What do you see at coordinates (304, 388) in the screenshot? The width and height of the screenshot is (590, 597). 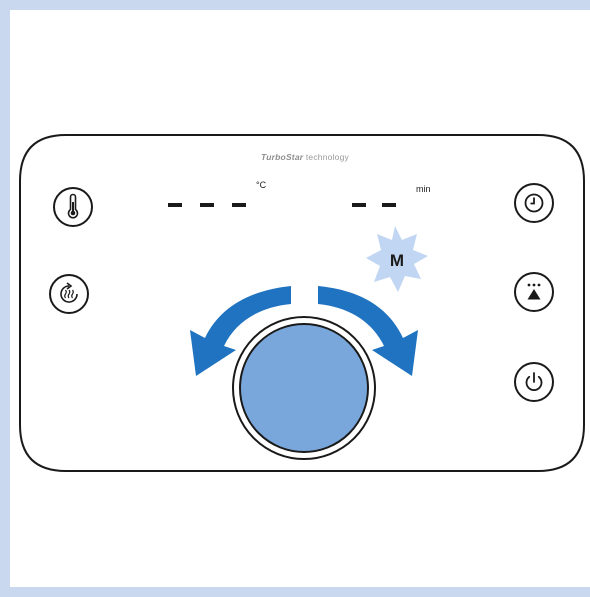 I see `selector-dial` at bounding box center [304, 388].